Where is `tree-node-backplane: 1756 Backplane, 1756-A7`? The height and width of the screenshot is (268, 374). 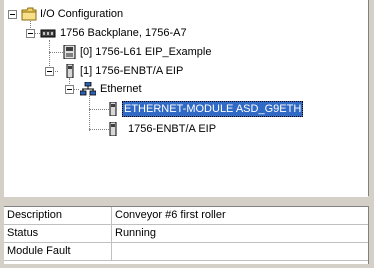 tree-node-backplane: 1756 Backplane, 1756-A7 is located at coordinates (186, 33).